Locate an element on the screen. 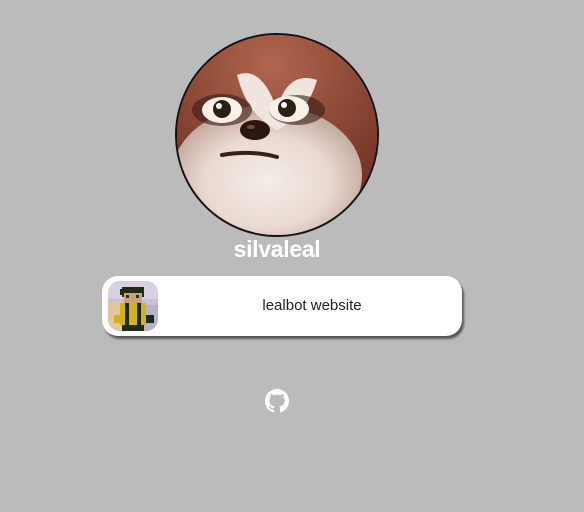  link-thumbnail is located at coordinates (133, 306).